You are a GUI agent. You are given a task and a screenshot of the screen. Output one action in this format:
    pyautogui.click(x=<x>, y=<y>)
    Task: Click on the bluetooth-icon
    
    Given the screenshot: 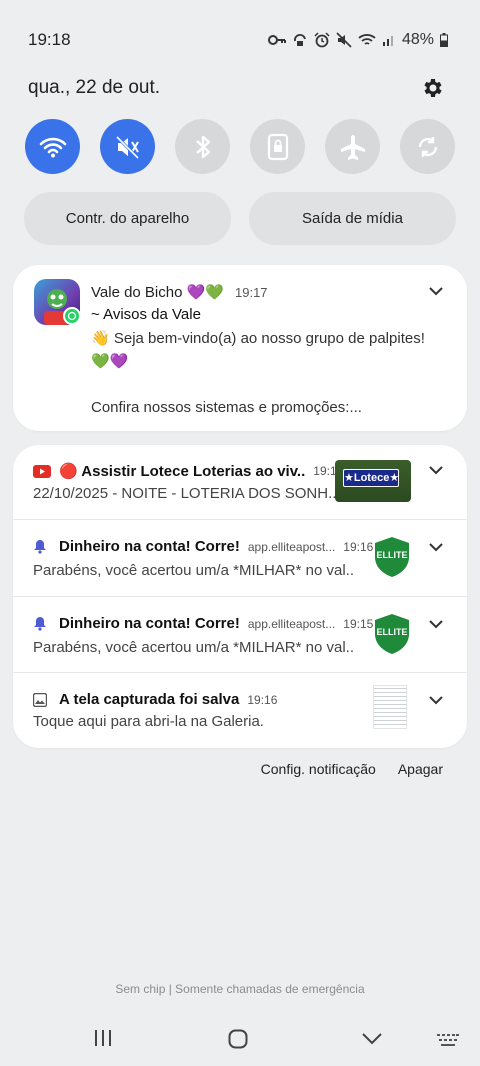 What is the action you would take?
    pyautogui.click(x=202, y=146)
    